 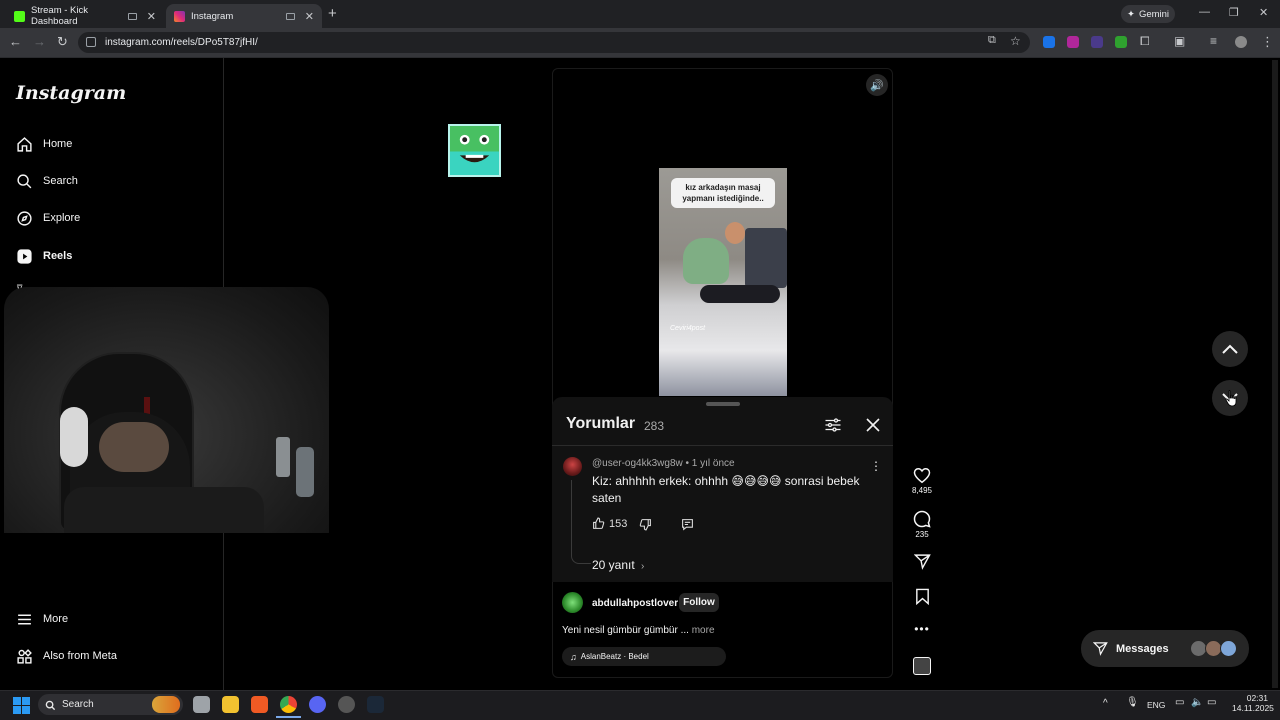 What do you see at coordinates (573, 656) in the screenshot?
I see `music-note-icon: ♫` at bounding box center [573, 656].